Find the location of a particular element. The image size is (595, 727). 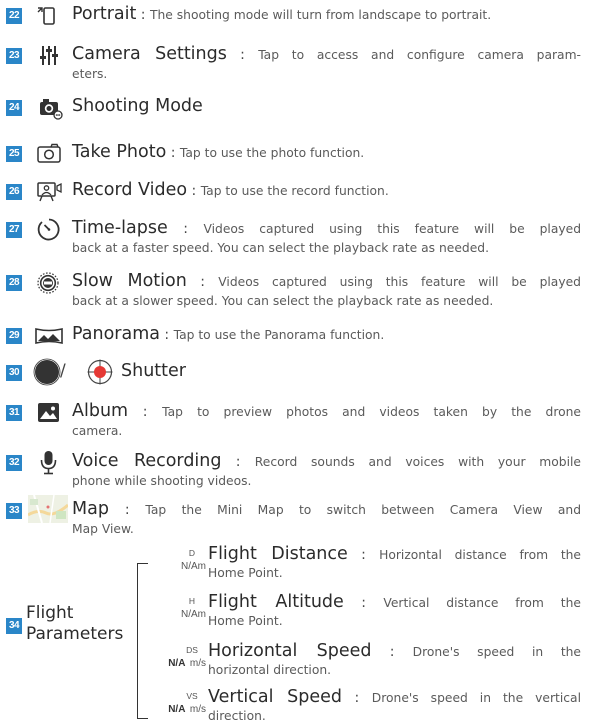

mini-map-icon is located at coordinates (48, 509).